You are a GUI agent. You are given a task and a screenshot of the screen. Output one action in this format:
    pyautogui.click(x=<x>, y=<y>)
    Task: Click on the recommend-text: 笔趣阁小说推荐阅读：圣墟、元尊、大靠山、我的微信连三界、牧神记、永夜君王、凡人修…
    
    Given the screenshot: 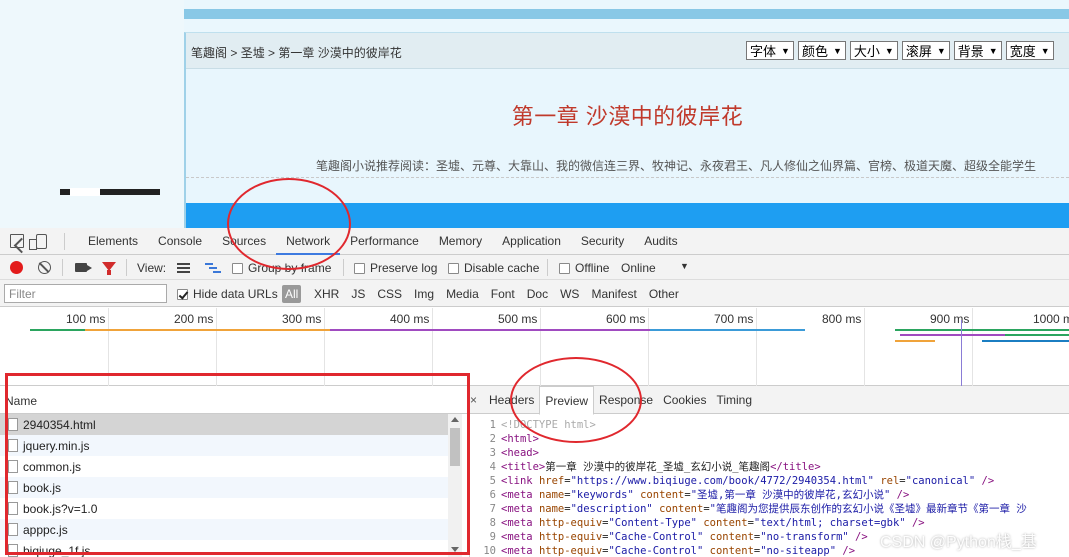 What is the action you would take?
    pyautogui.click(x=676, y=166)
    